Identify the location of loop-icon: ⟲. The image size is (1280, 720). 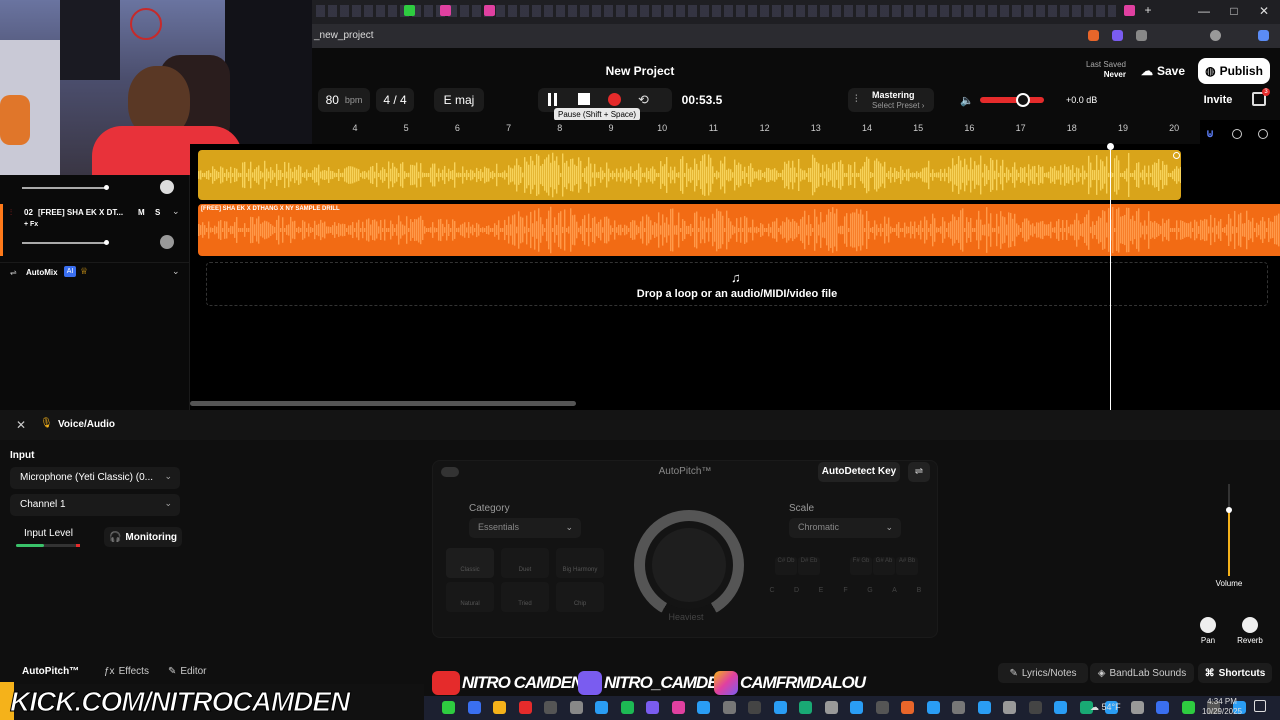
(644, 99).